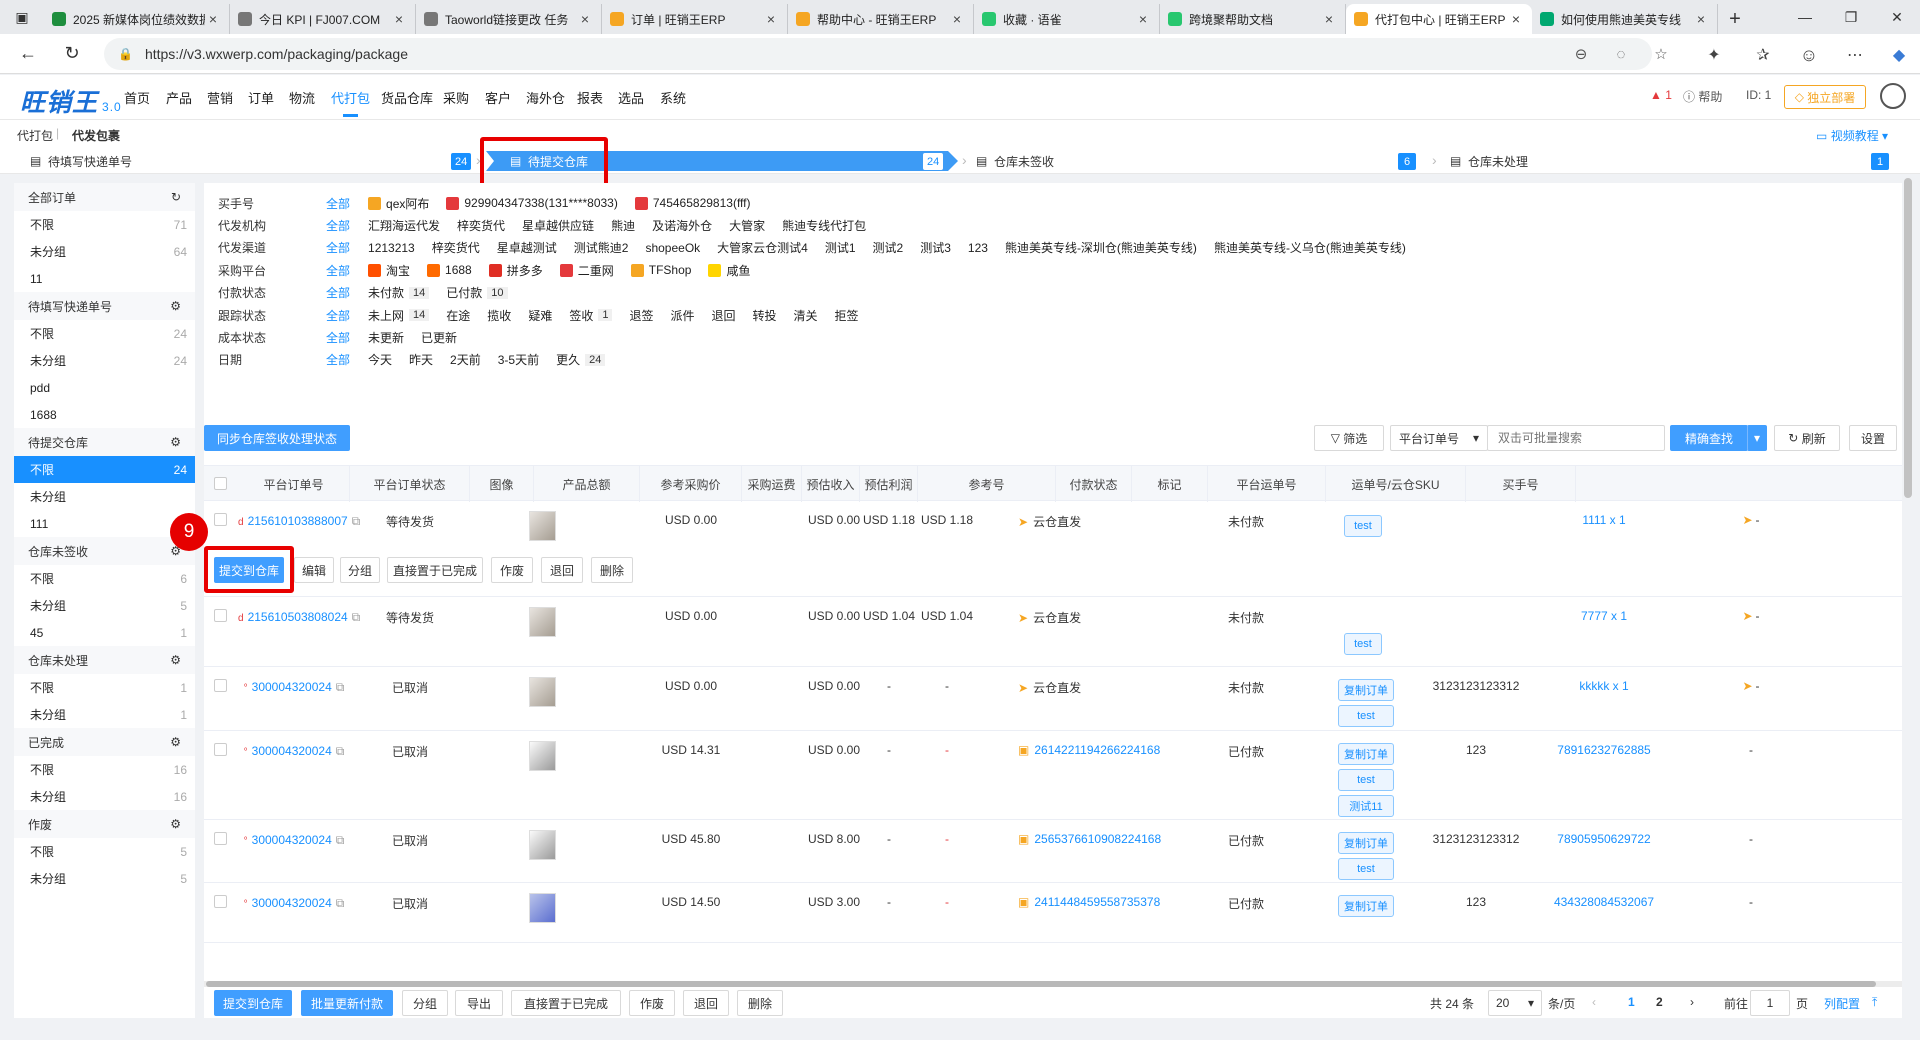 The width and height of the screenshot is (1920, 1040). I want to click on filter-option: 测试熊迪2, so click(601, 247).